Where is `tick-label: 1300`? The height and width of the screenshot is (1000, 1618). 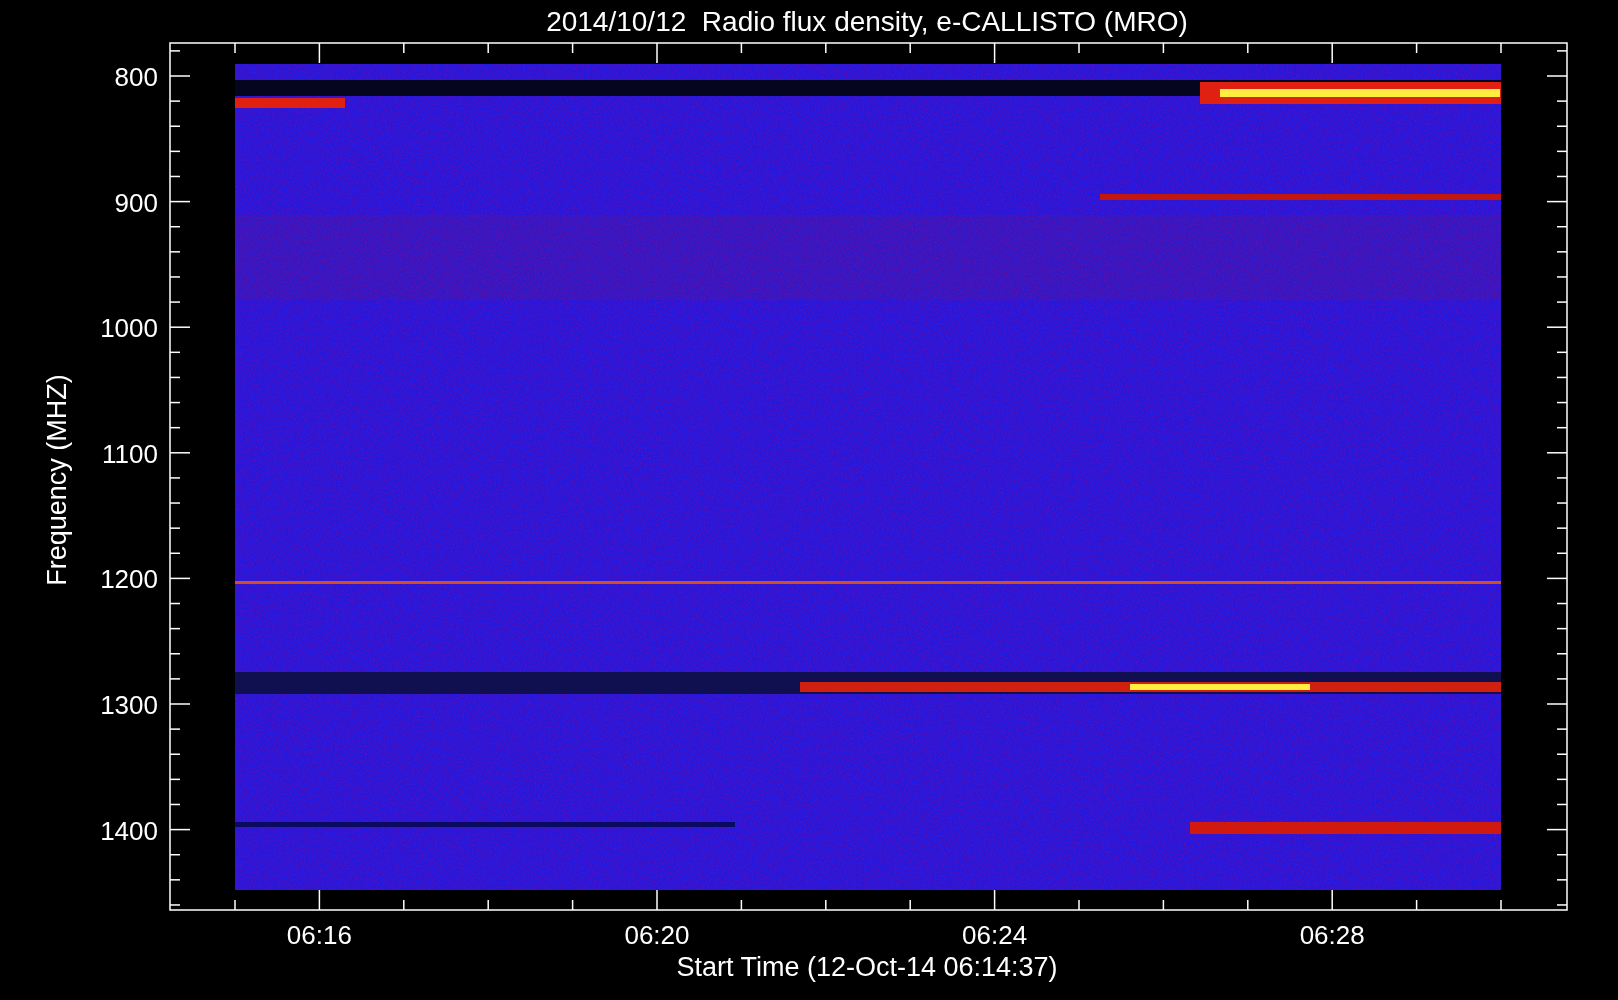 tick-label: 1300 is located at coordinates (129, 705).